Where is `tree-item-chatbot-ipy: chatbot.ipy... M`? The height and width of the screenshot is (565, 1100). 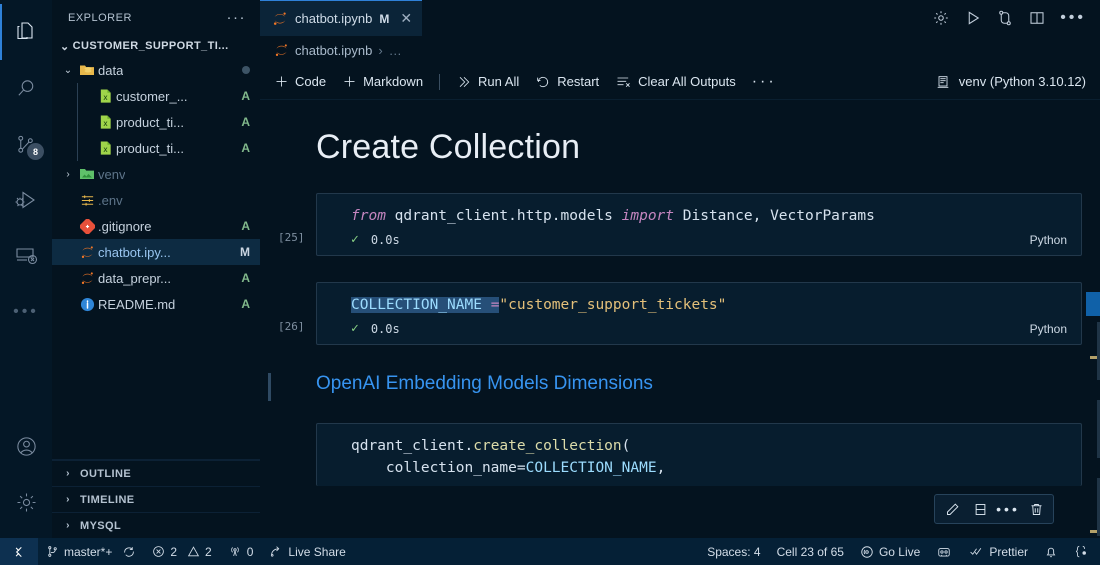 tree-item-chatbot-ipy: chatbot.ipy... M is located at coordinates (156, 252).